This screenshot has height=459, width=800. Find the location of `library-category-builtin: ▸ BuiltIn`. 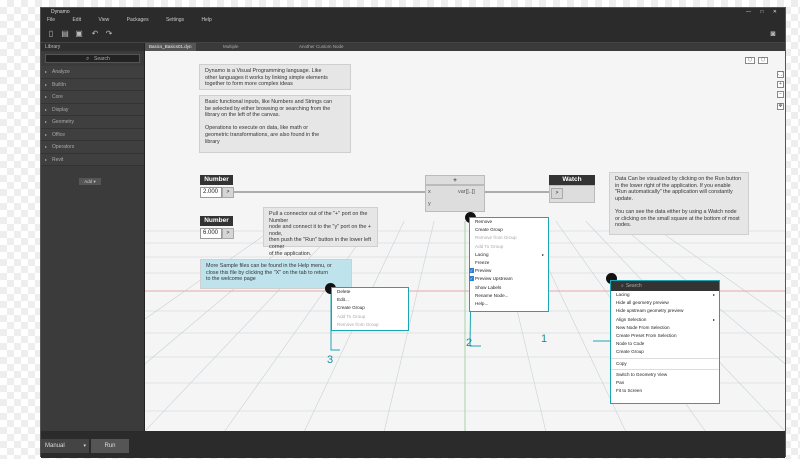

library-category-builtin: ▸ BuiltIn is located at coordinates (92, 84).